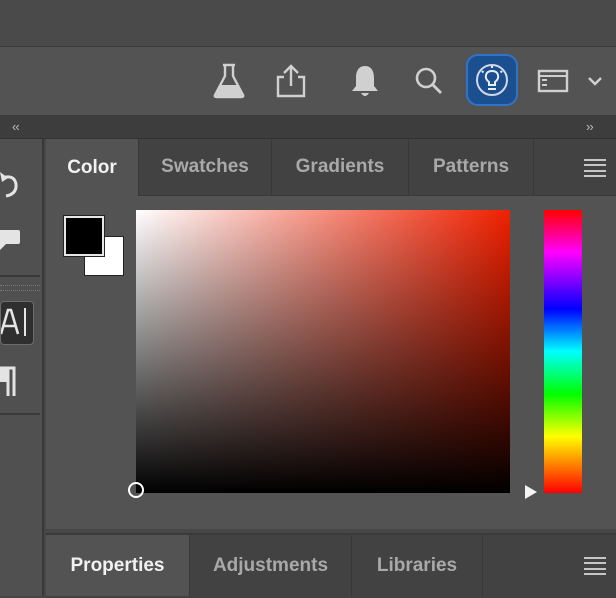  Describe the element at coordinates (20, 288) in the screenshot. I see `tool-grip` at that location.